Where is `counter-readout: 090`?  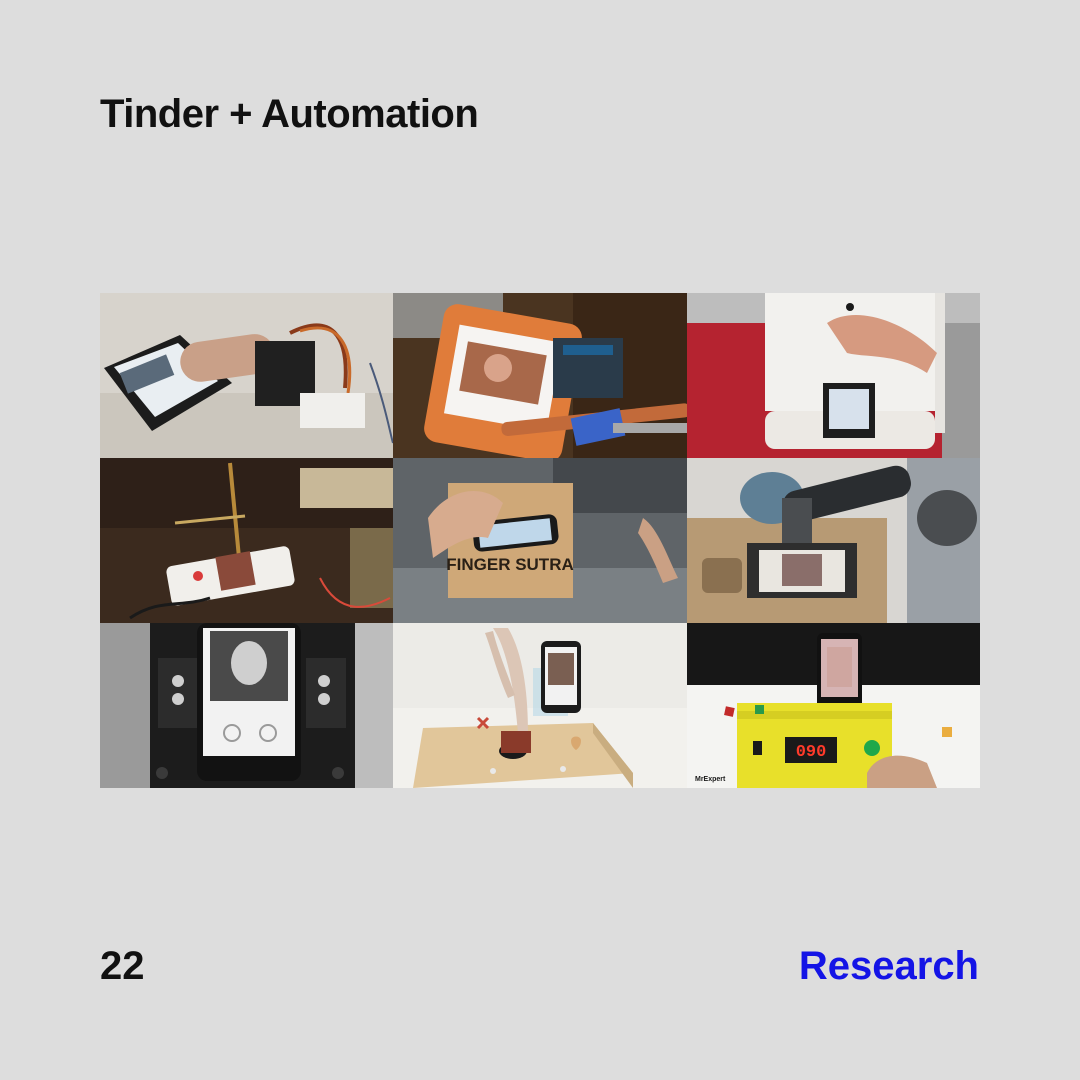 counter-readout: 090 is located at coordinates (811, 752).